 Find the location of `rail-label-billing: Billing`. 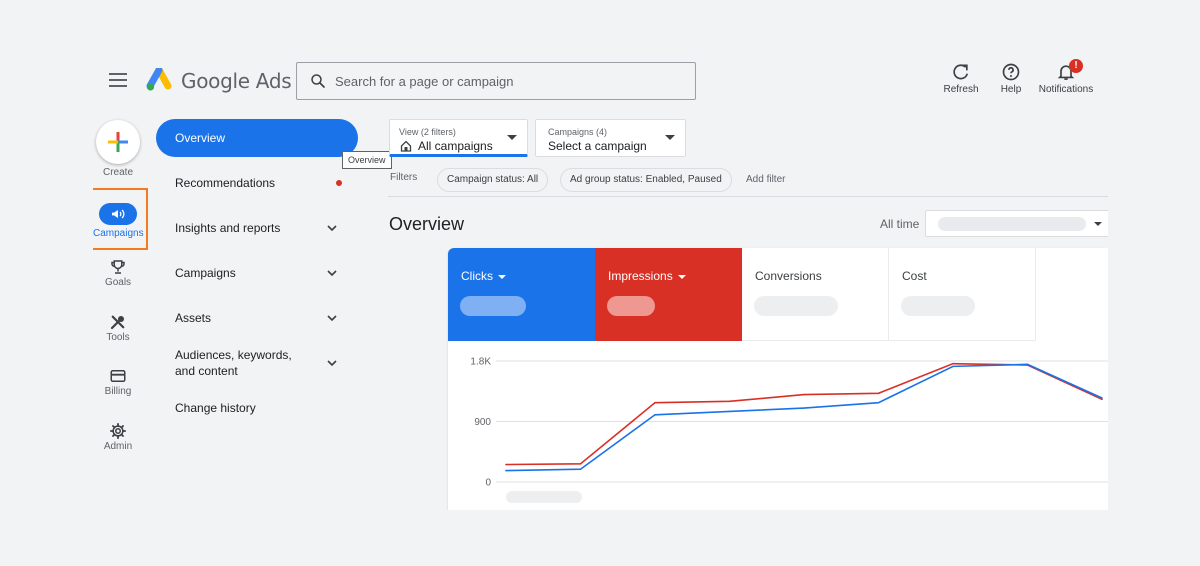

rail-label-billing: Billing is located at coordinates (118, 391).